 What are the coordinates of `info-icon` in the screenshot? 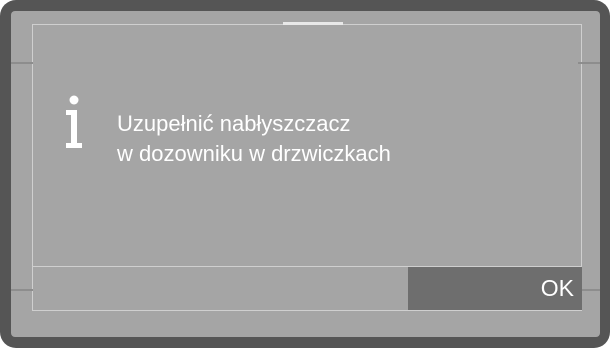 It's located at (74, 123).